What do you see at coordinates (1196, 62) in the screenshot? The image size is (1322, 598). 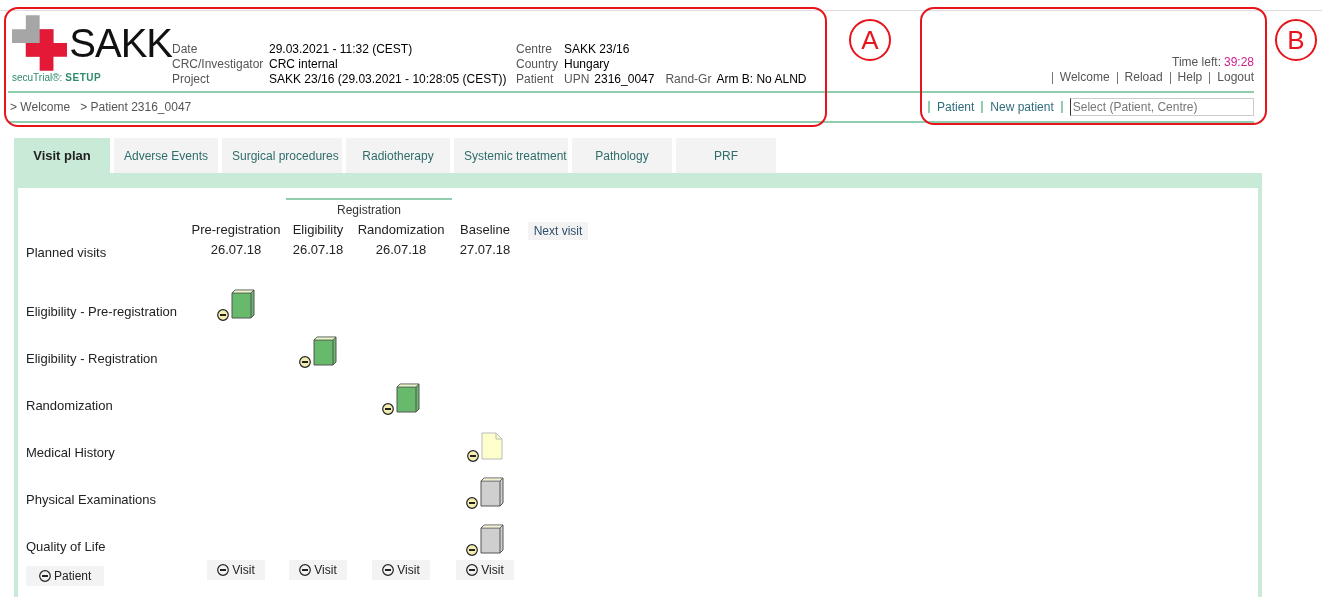 I see `time-left-label: Time left:` at bounding box center [1196, 62].